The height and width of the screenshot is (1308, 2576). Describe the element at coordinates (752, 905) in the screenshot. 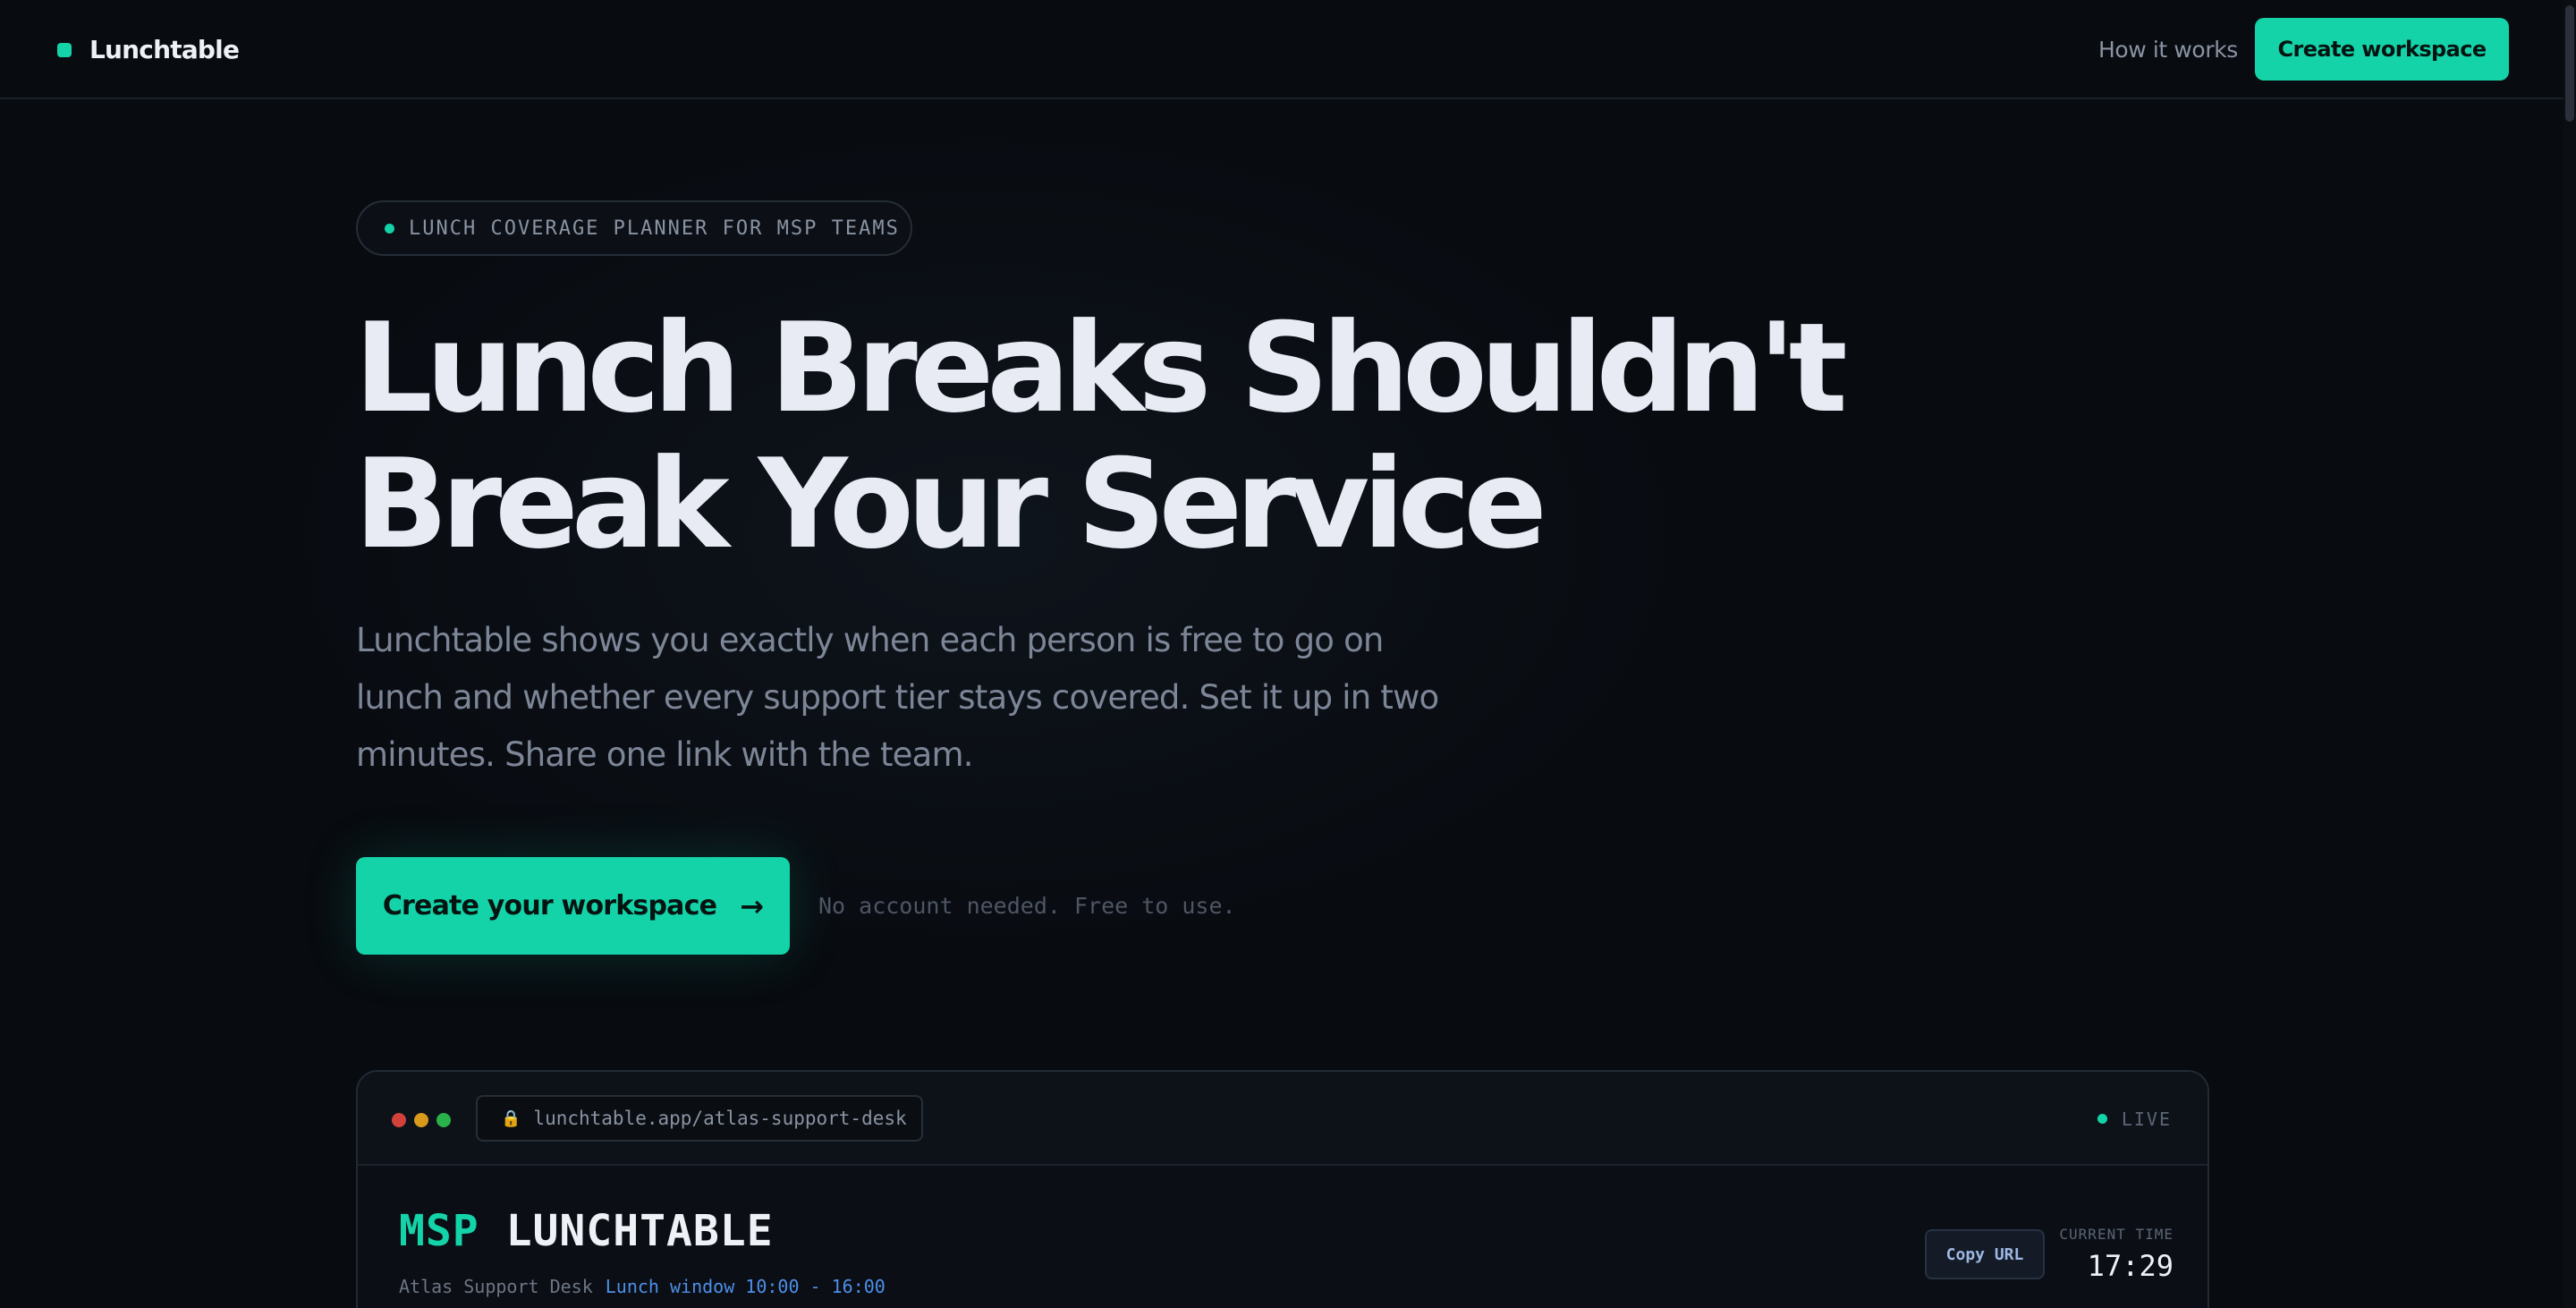

I see `arrow-right-icon: →` at that location.